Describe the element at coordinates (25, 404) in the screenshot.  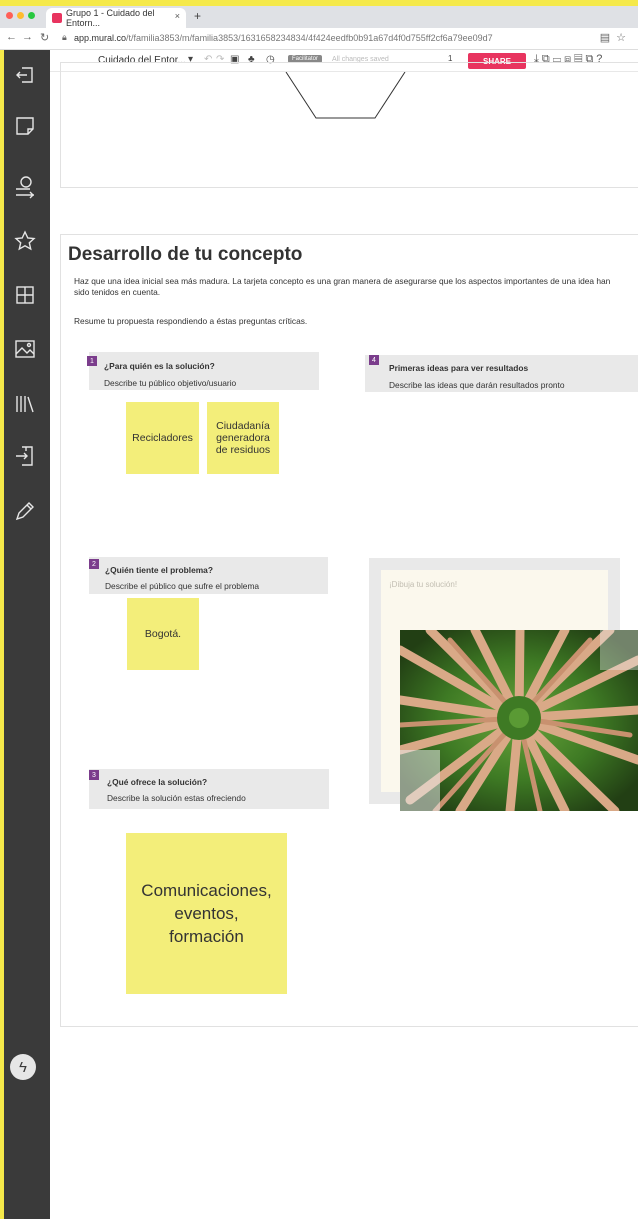
I see `library-icon` at that location.